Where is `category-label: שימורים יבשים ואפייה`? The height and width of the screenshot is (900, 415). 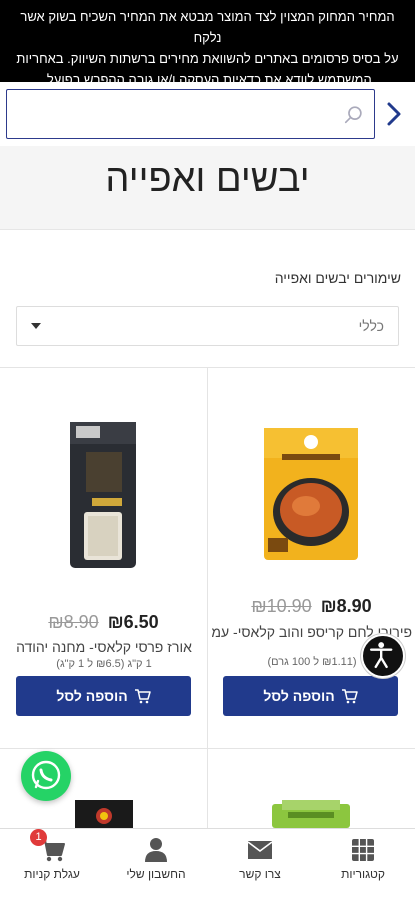
category-label: שימורים יבשים ואפייה is located at coordinates (337, 278).